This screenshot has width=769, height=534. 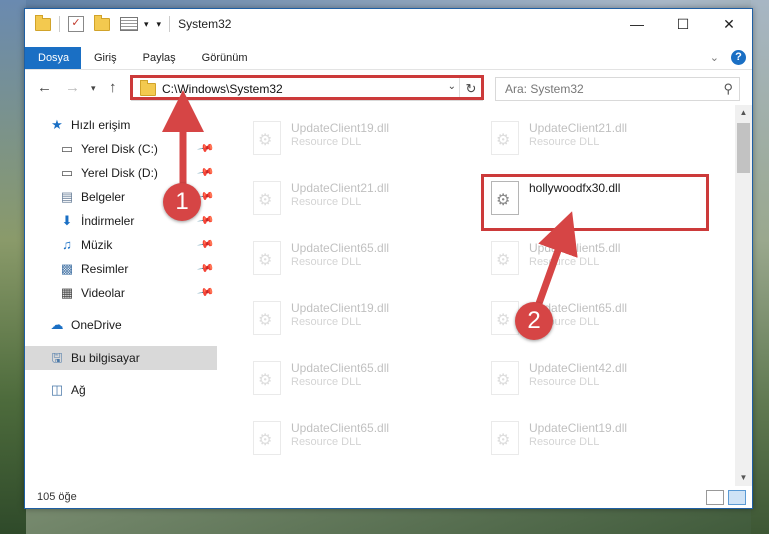 I want to click on arrow-to-file, so click(x=555, y=261).